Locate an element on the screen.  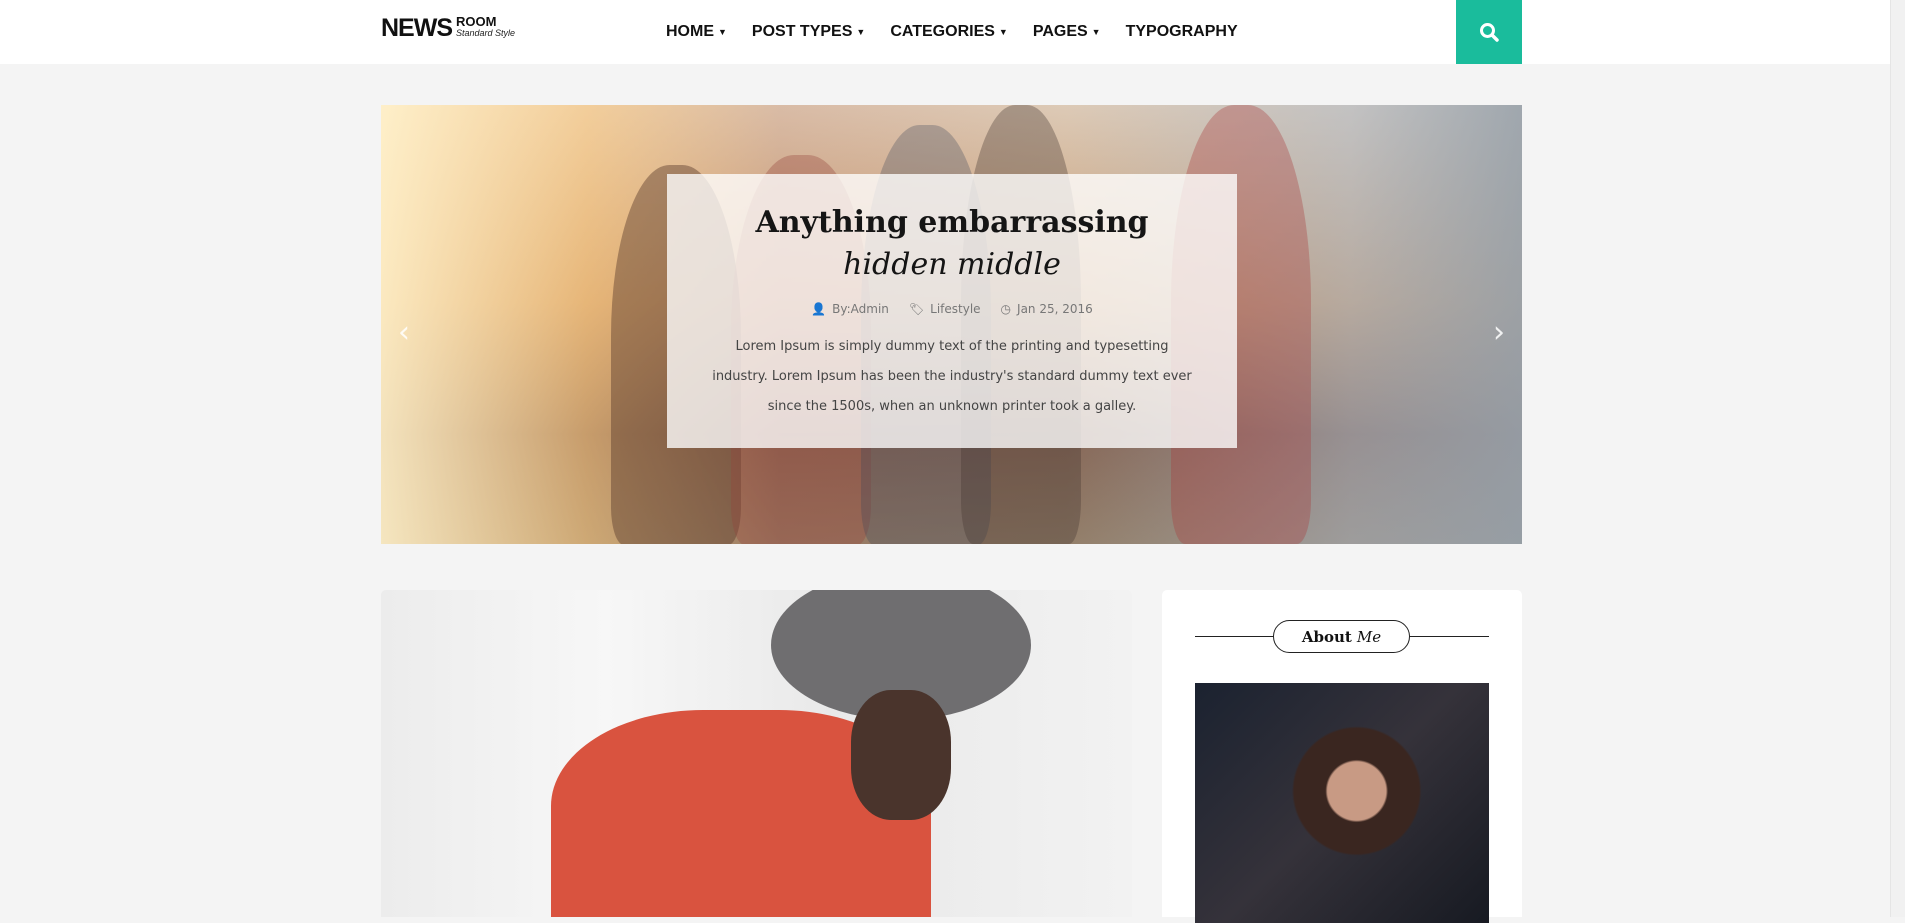
post-category: Lifestyle is located at coordinates (955, 309).